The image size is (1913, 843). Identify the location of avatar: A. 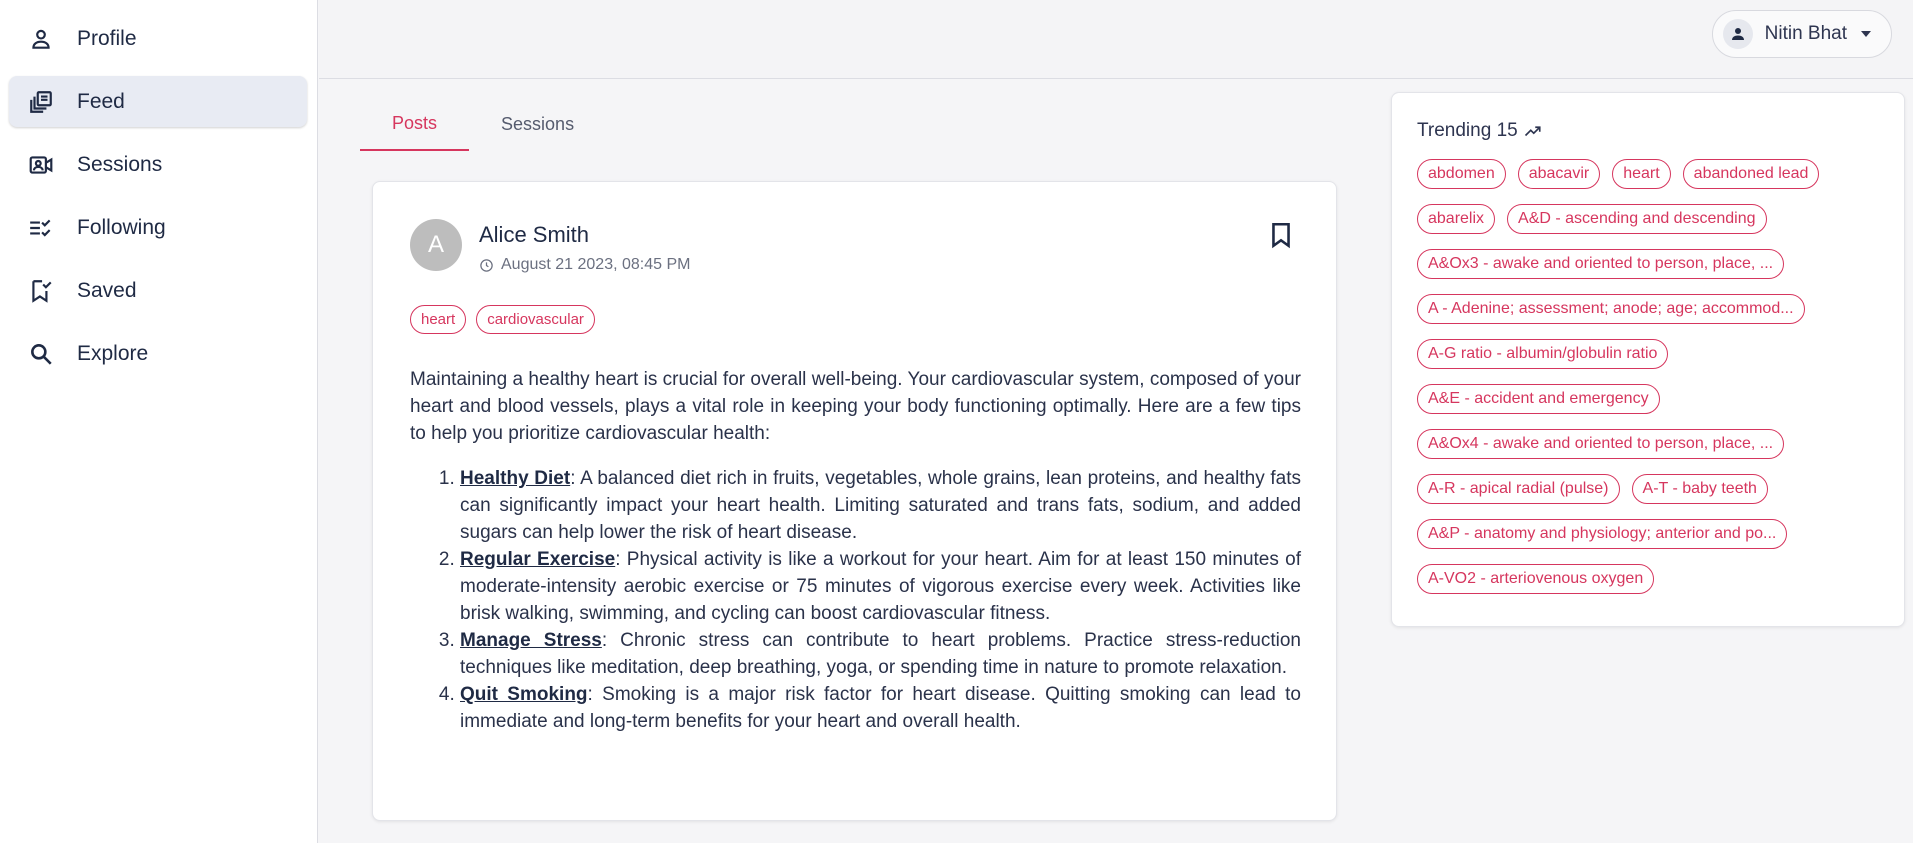
(436, 245).